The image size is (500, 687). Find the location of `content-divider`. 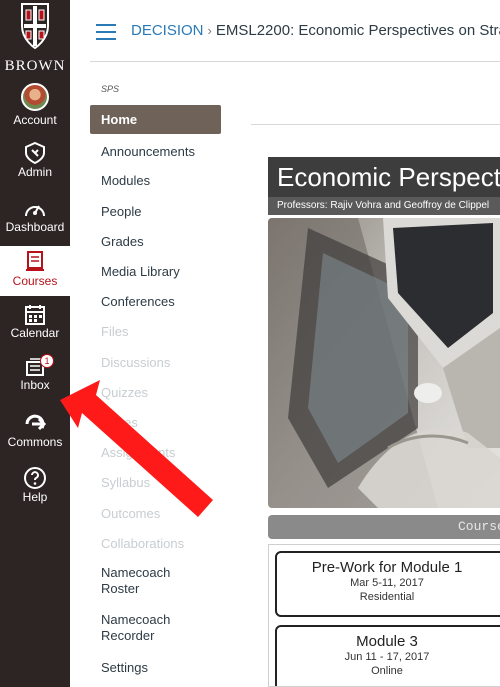

content-divider is located at coordinates (375, 124).